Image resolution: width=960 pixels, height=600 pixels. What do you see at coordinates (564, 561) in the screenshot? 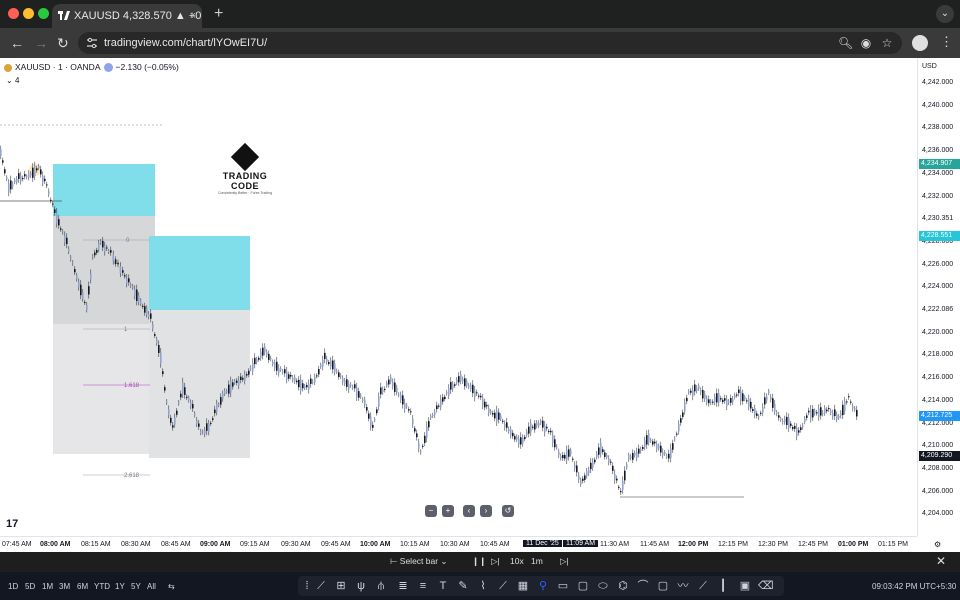
I see `jump-to-realtime-icon: ▷|` at bounding box center [564, 561].